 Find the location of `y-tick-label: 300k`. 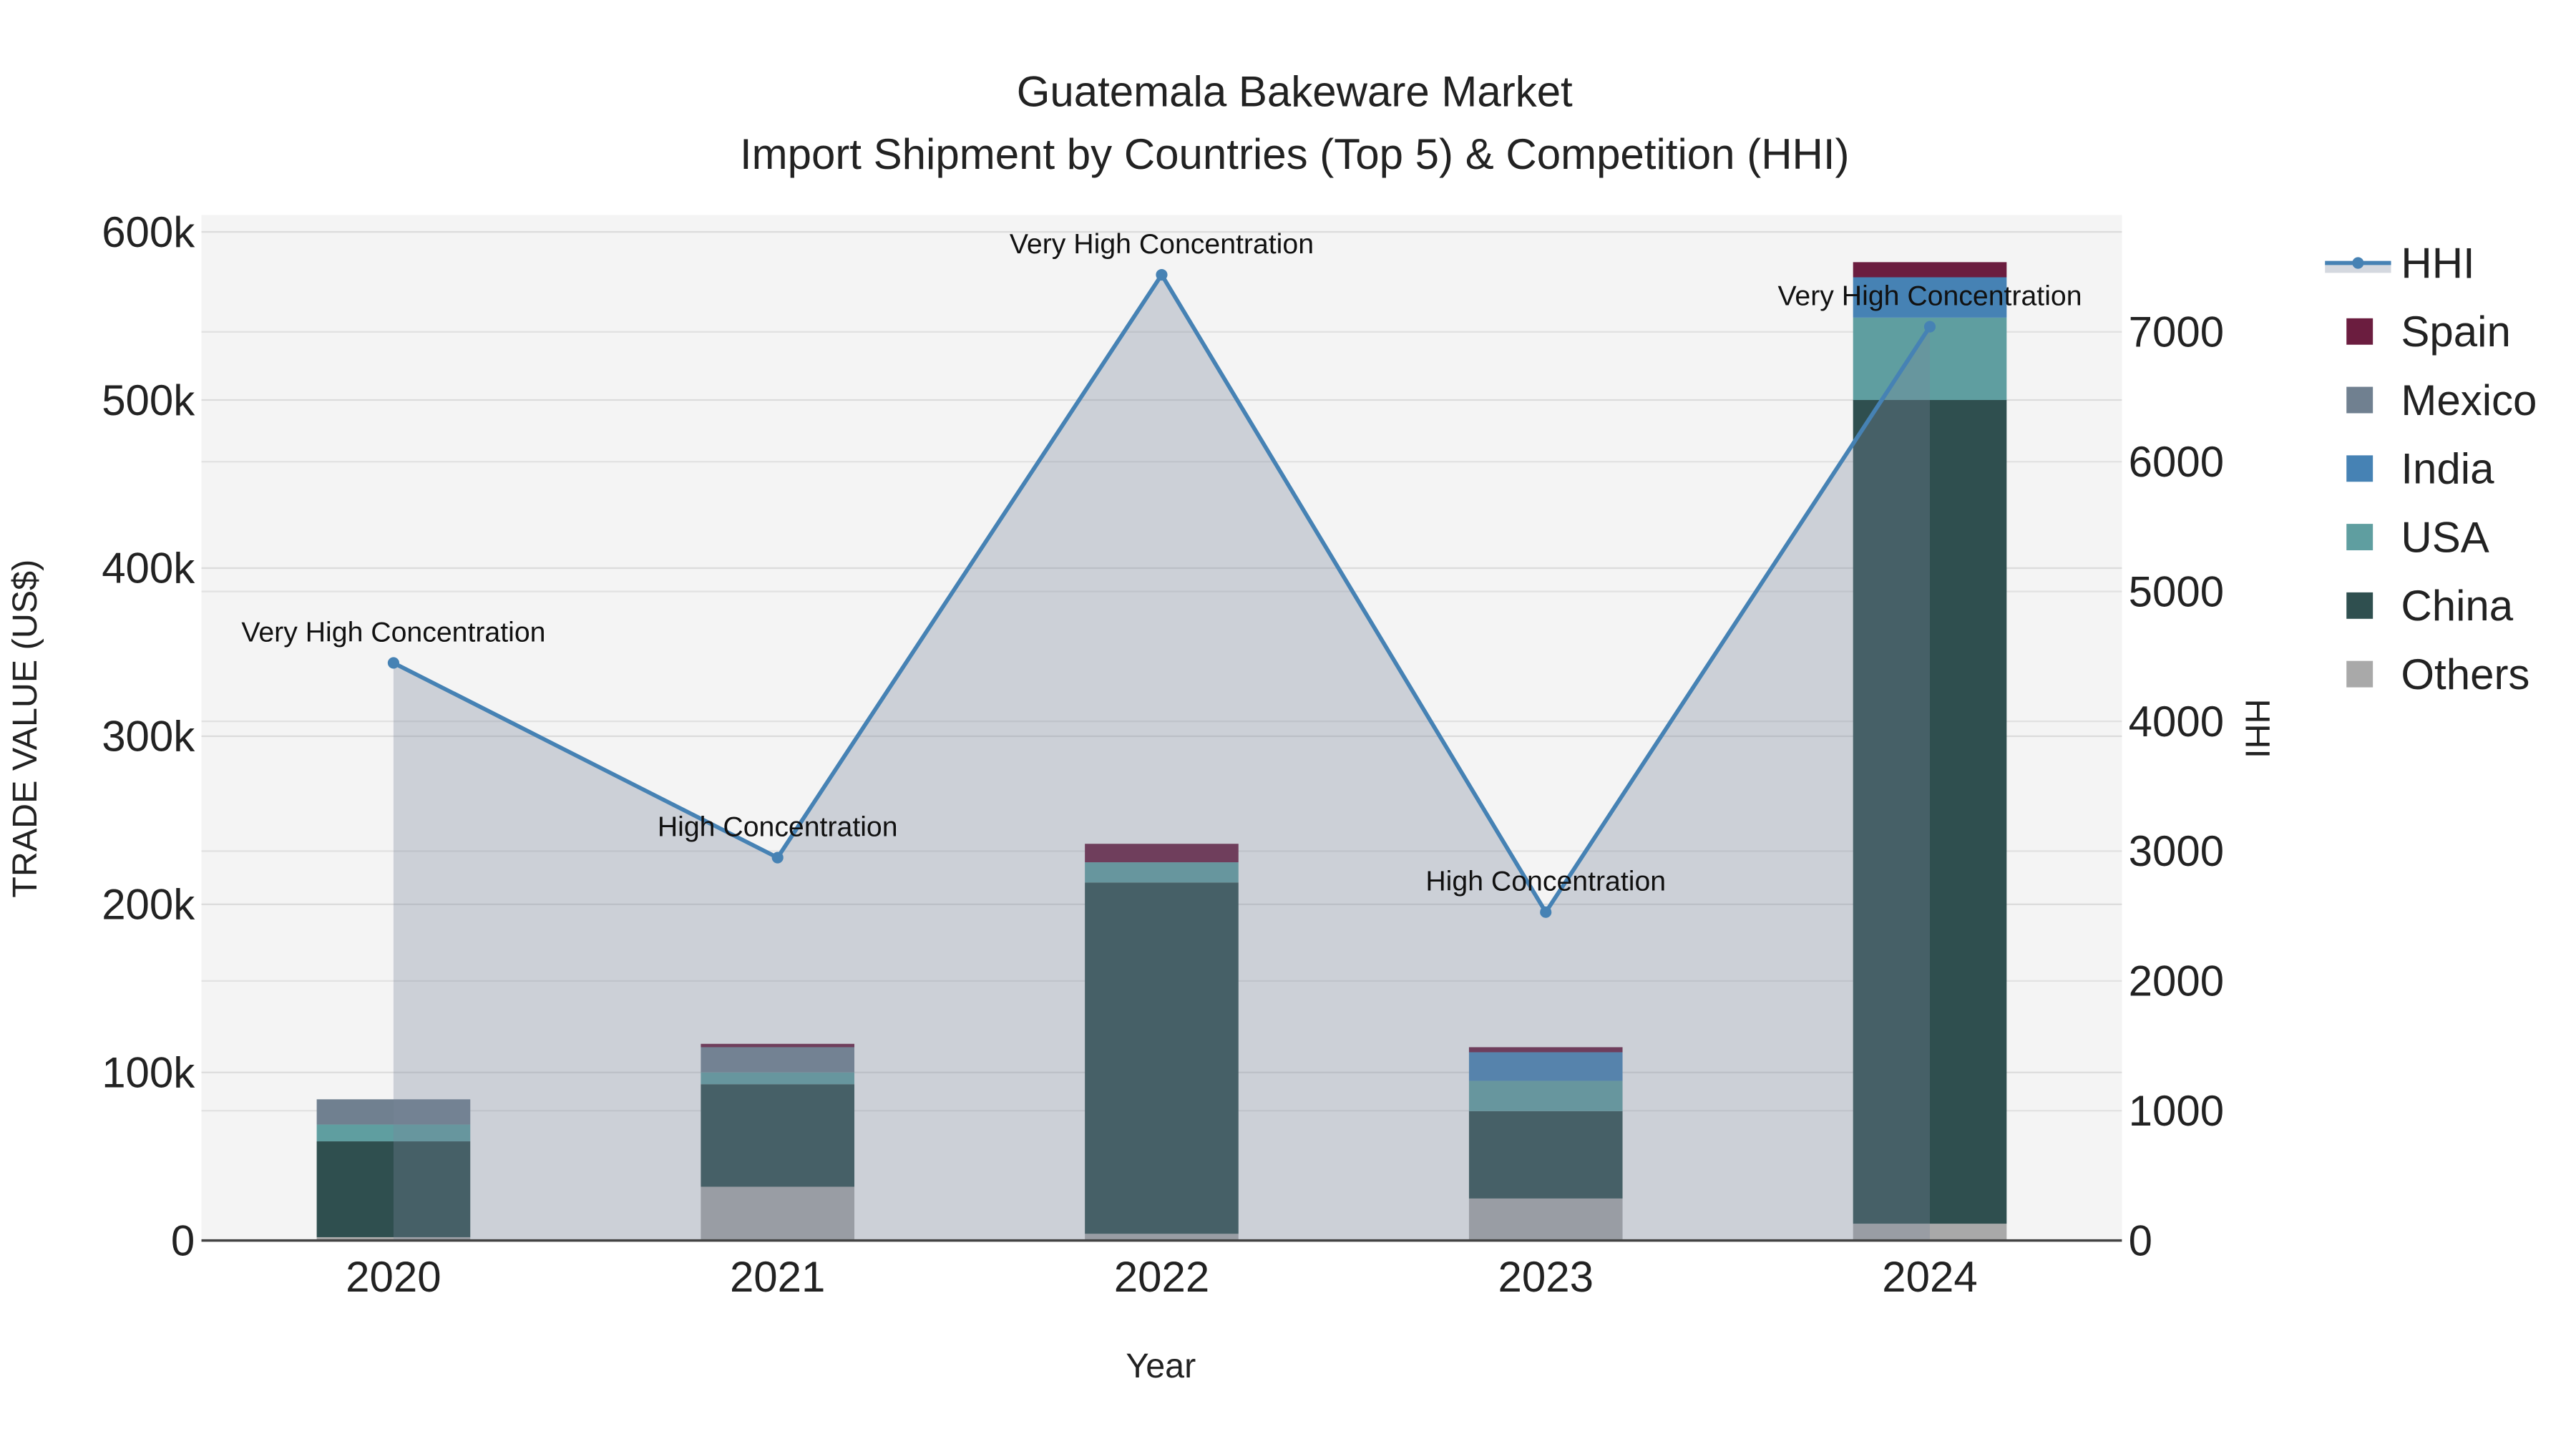

y-tick-label: 300k is located at coordinates (148, 737).